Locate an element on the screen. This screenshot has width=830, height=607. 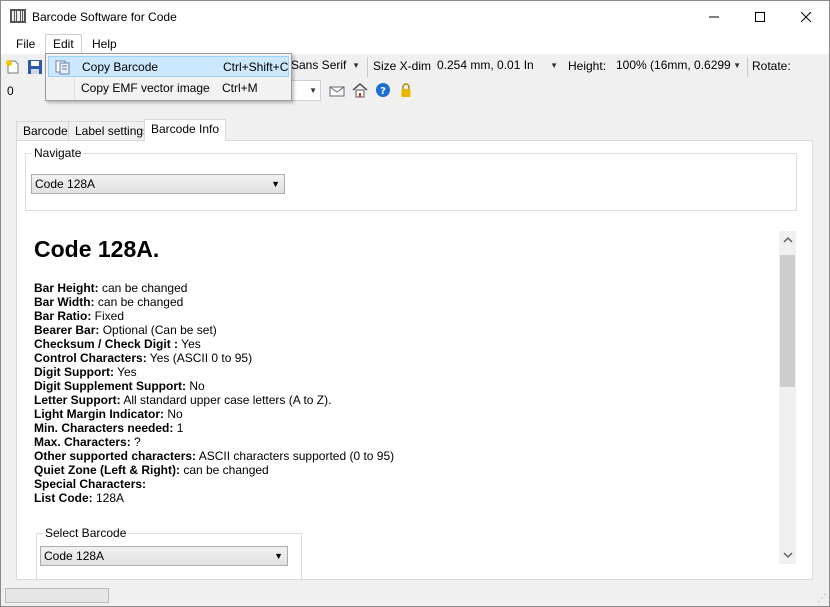
copy-icon is located at coordinates (63, 67).